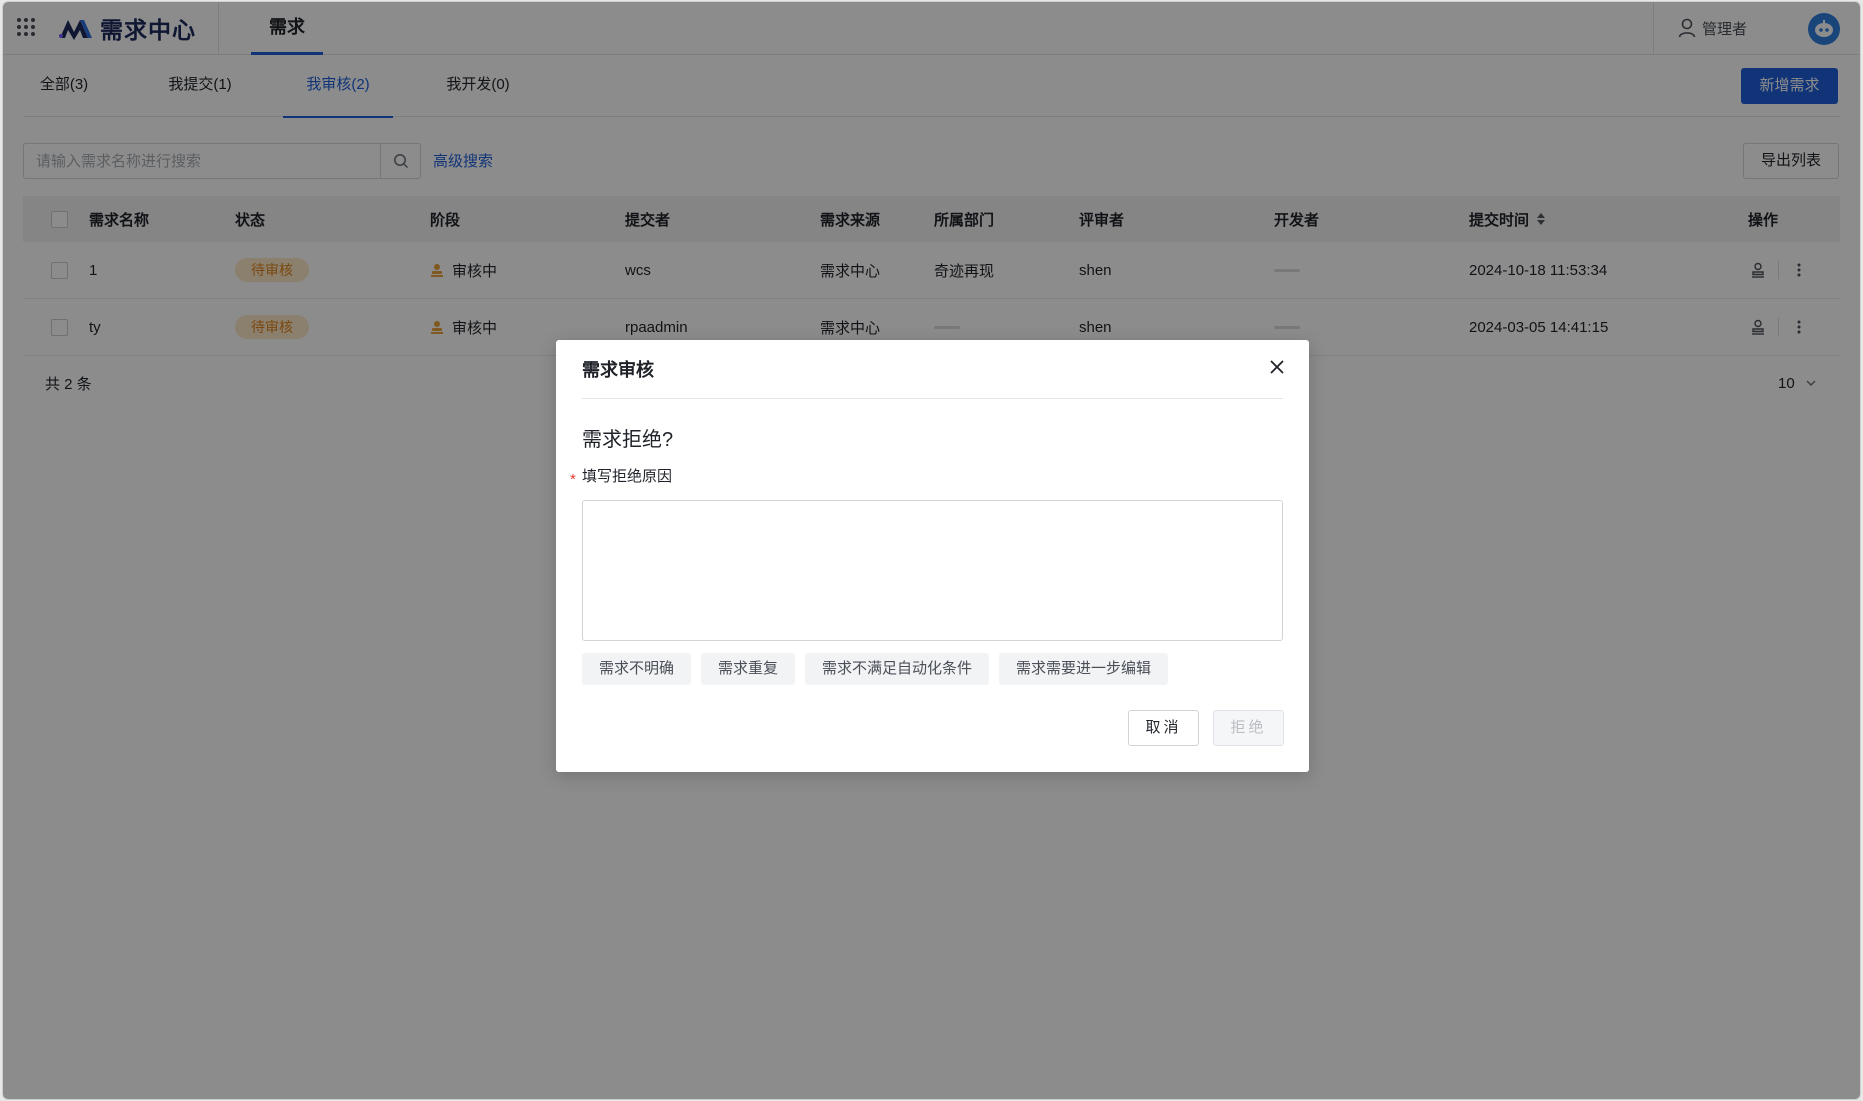  Describe the element at coordinates (748, 669) in the screenshot. I see `quick-reason-duplicate: 需求重复` at that location.